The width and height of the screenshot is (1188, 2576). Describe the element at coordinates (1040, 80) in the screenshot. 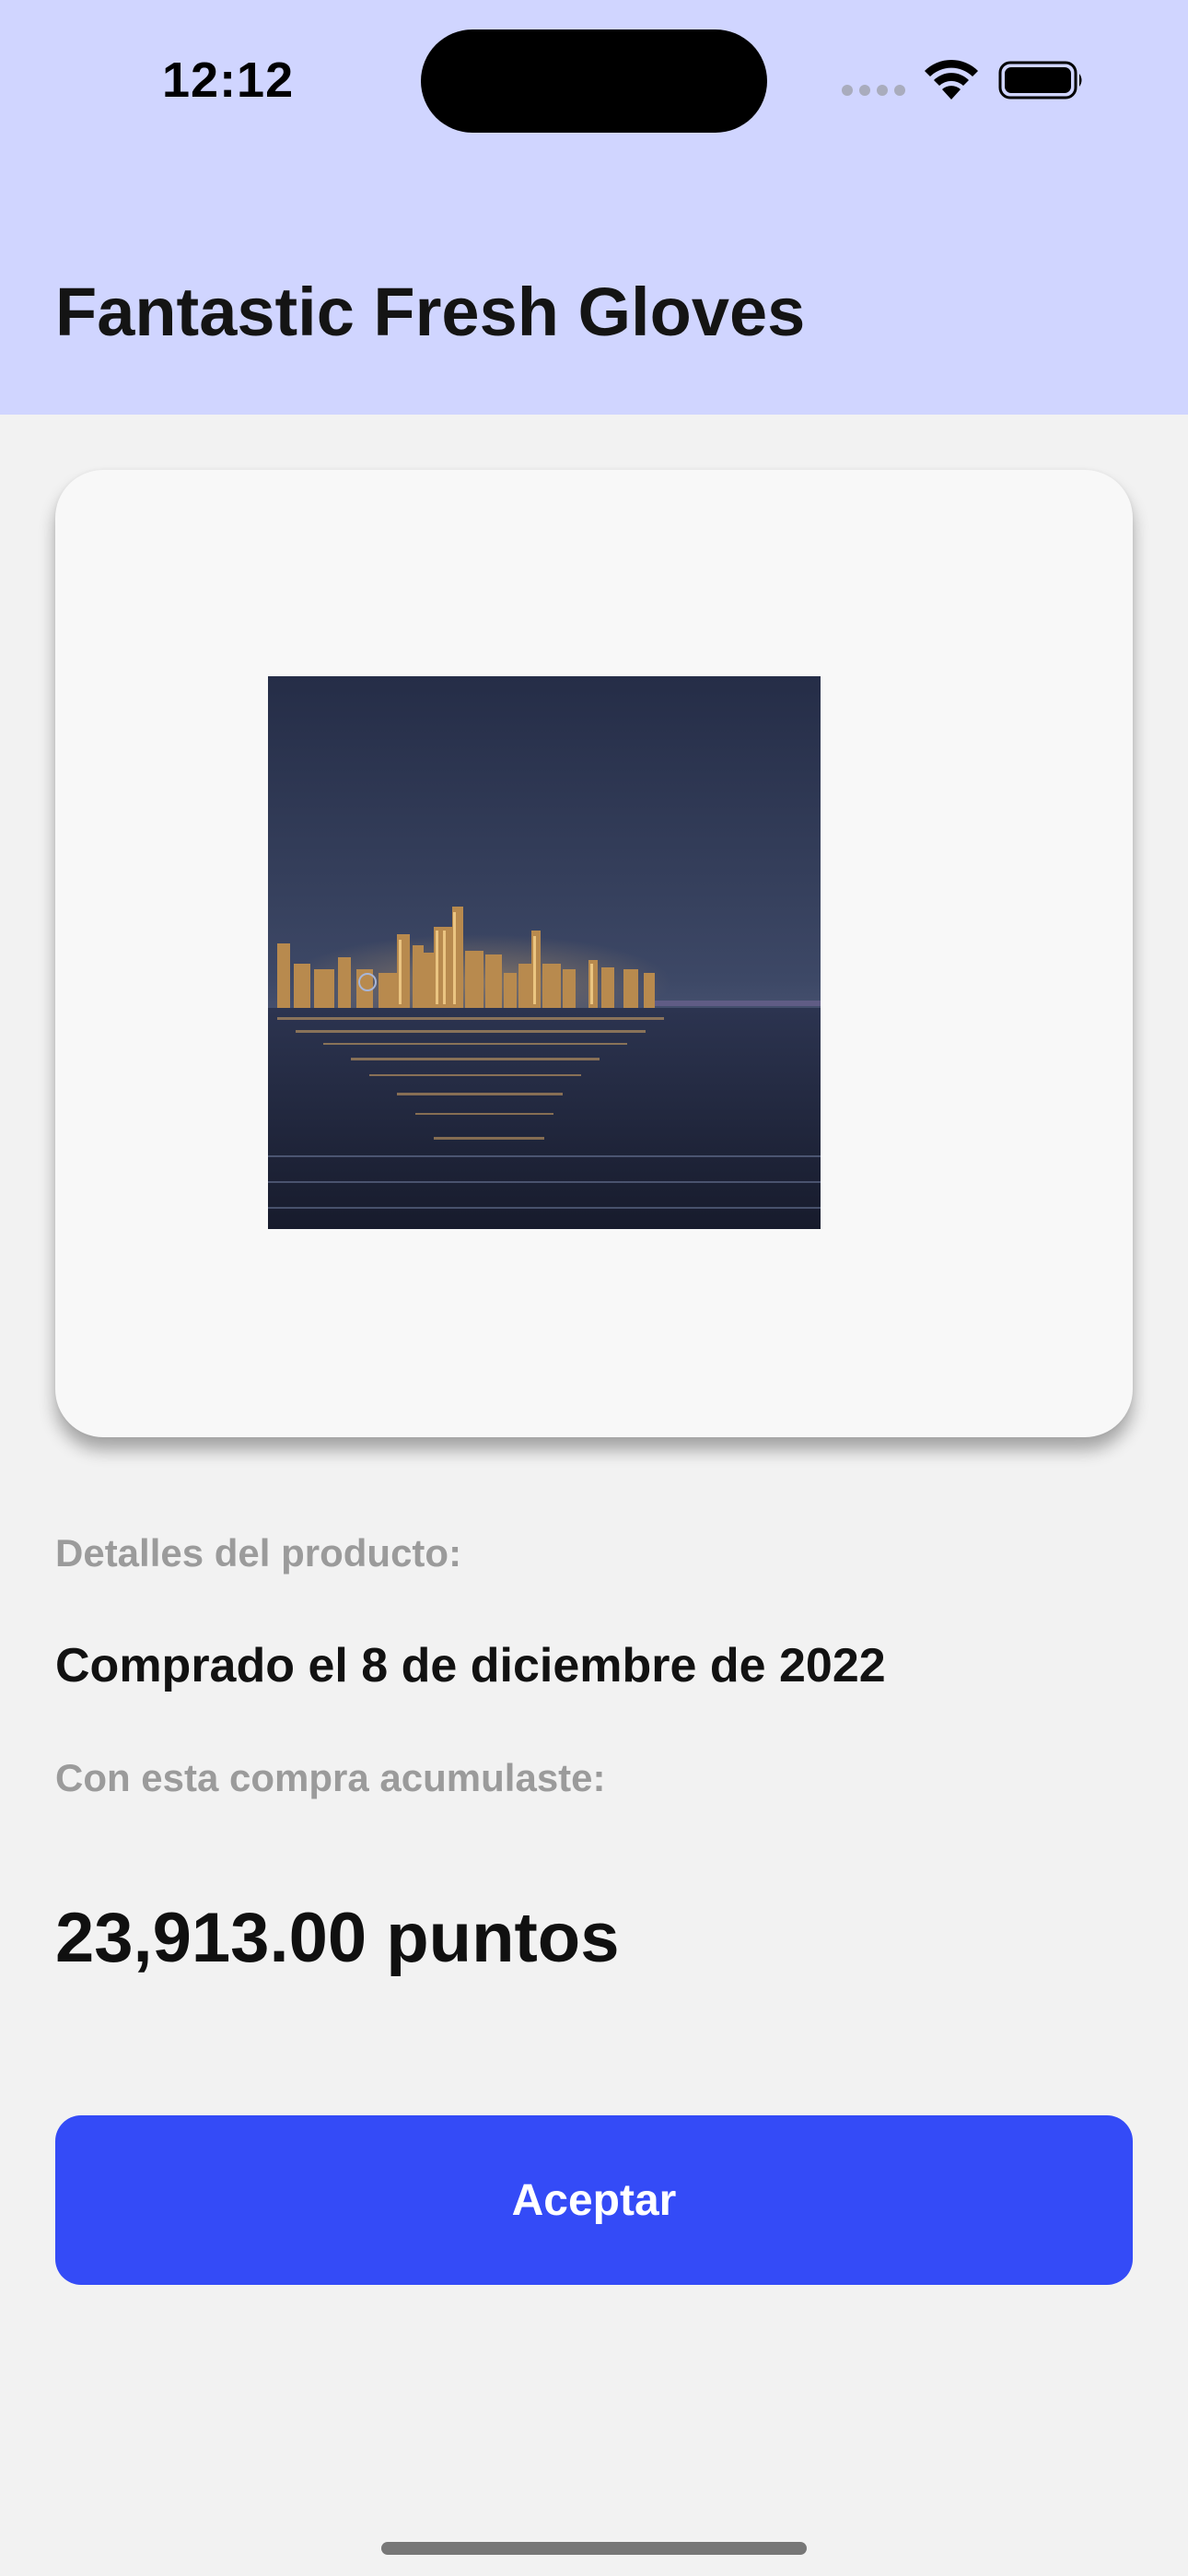

I see `battery-icon` at that location.